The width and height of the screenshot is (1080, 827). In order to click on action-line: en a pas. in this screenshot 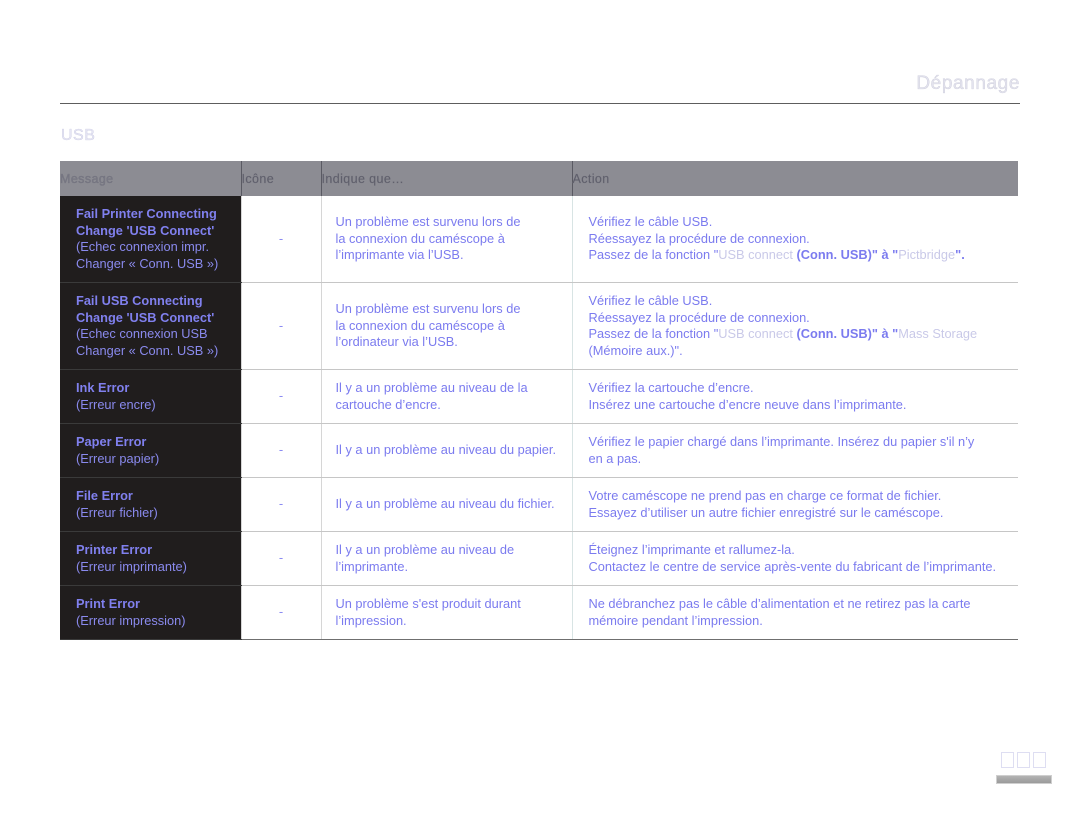, I will do `click(615, 458)`.